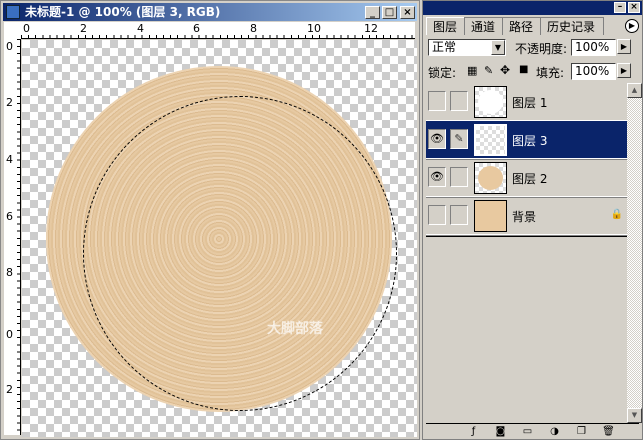 The width and height of the screenshot is (643, 440). I want to click on lock-all-icon: ■, so click(523, 69).